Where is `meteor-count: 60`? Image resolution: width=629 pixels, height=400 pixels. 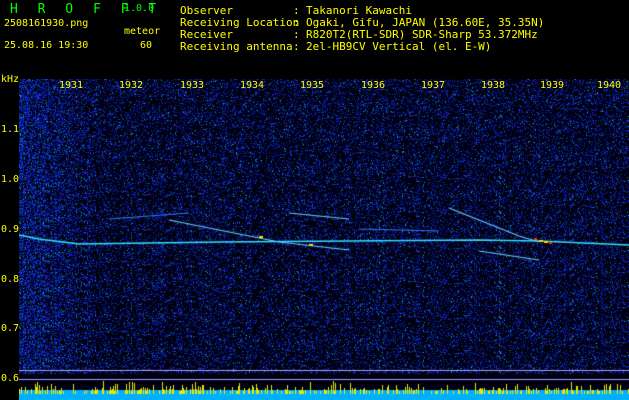 meteor-count: 60 is located at coordinates (146, 45).